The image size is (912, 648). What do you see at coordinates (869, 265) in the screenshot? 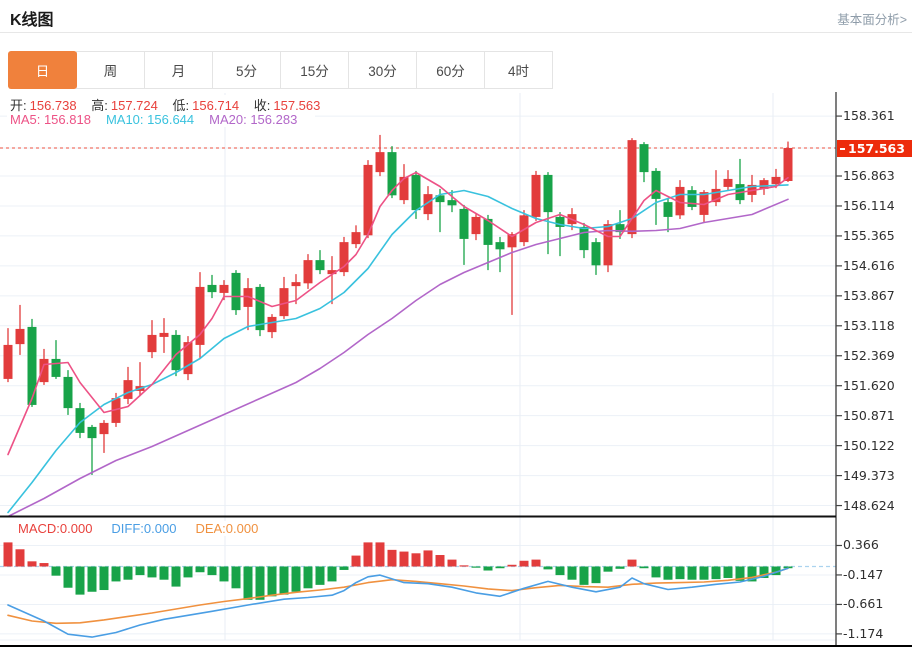
I see `price-axis-label: 154.616` at bounding box center [869, 265].